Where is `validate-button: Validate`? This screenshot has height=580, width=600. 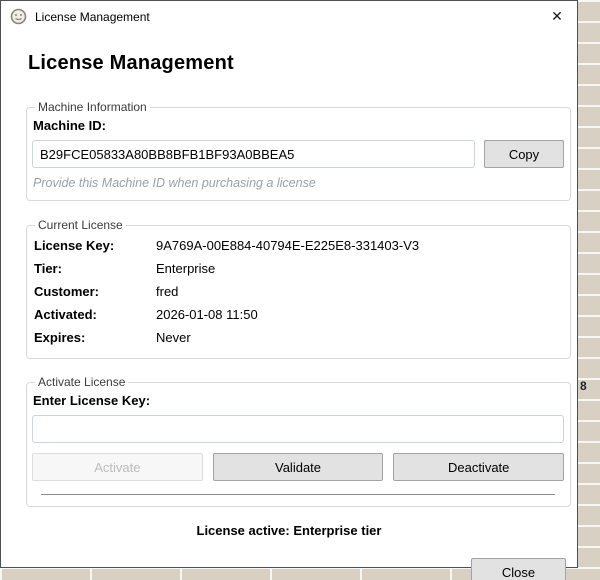 validate-button: Validate is located at coordinates (298, 467).